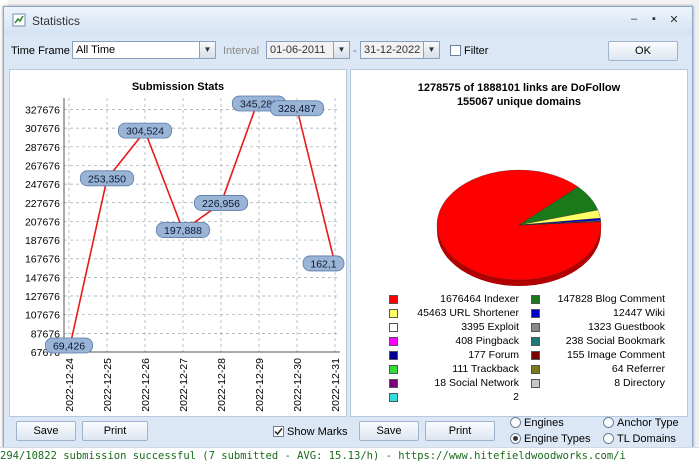  Describe the element at coordinates (654, 20) in the screenshot. I see `maximize-button: ▪` at that location.